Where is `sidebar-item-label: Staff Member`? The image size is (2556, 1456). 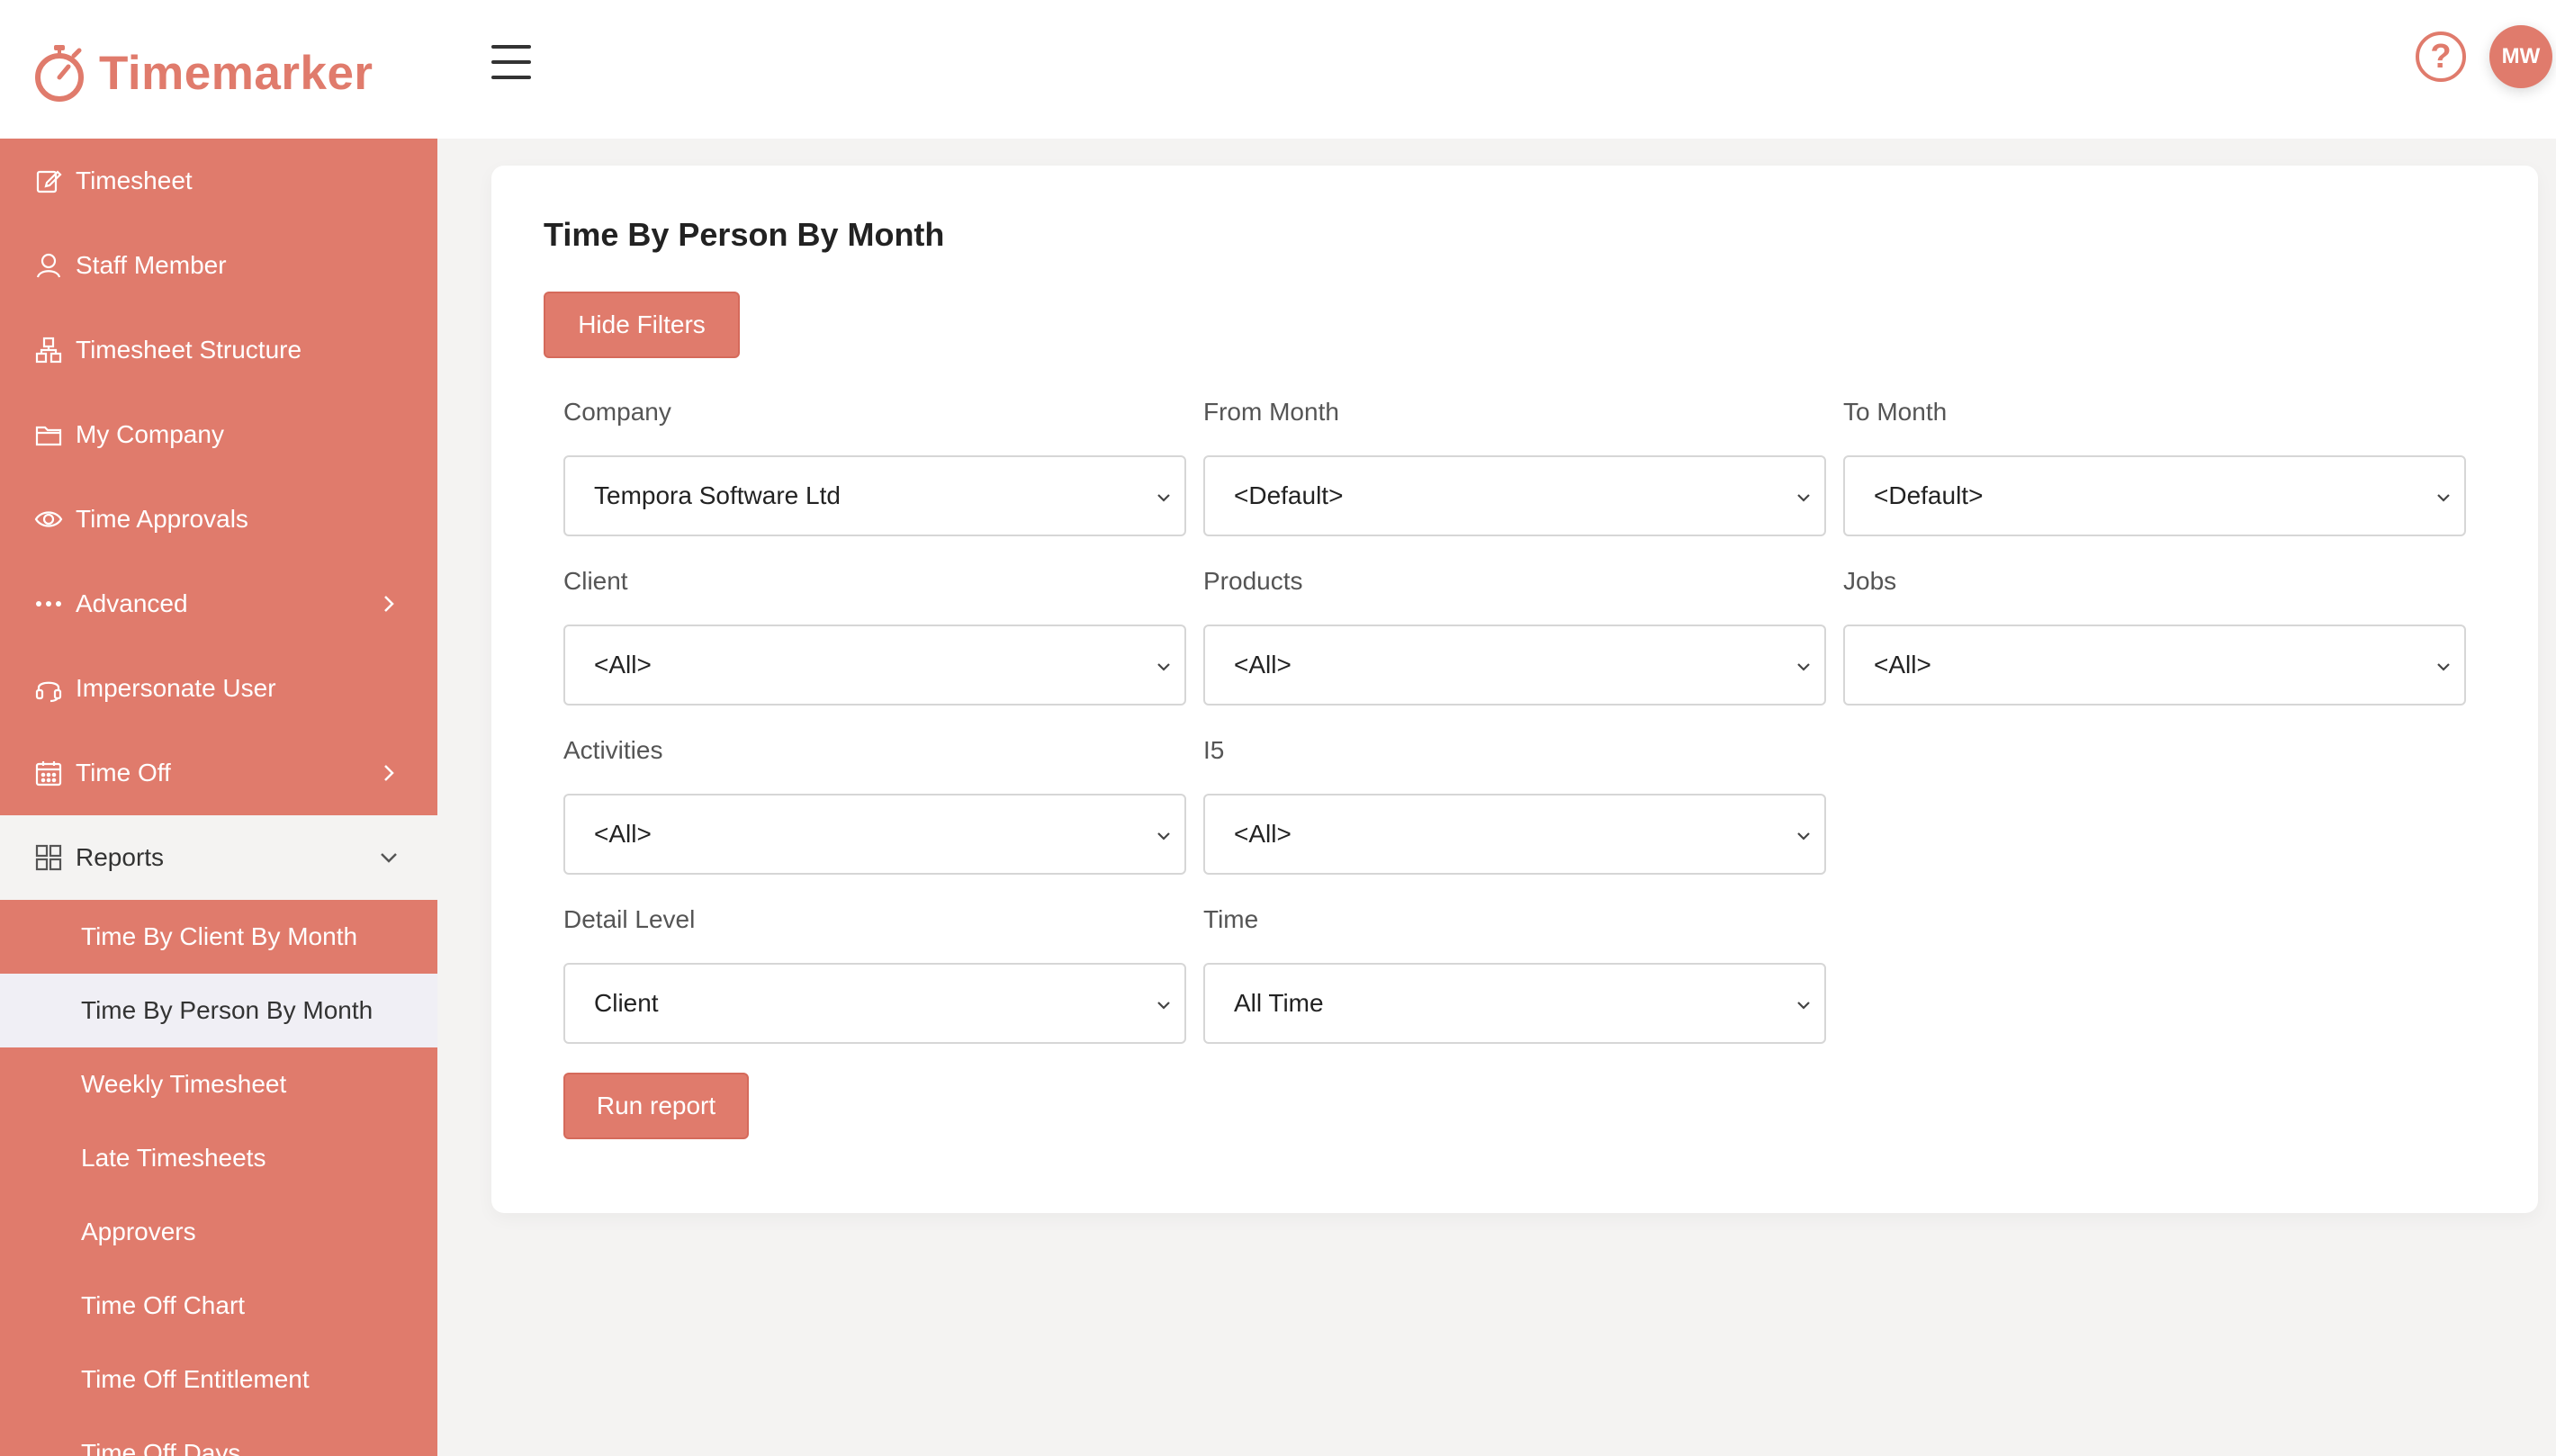
sidebar-item-label: Staff Member is located at coordinates (151, 265).